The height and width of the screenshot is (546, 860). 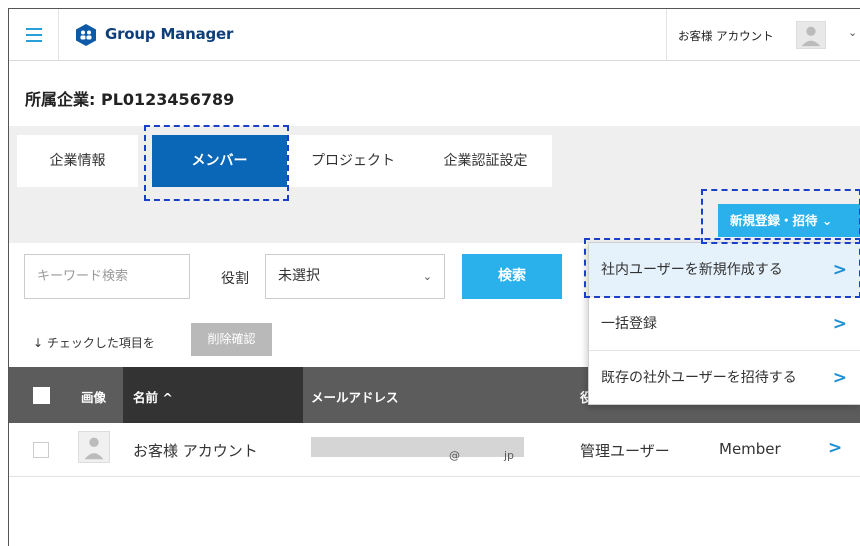 What do you see at coordinates (195, 450) in the screenshot?
I see `row-name: お客様 アカウント` at bounding box center [195, 450].